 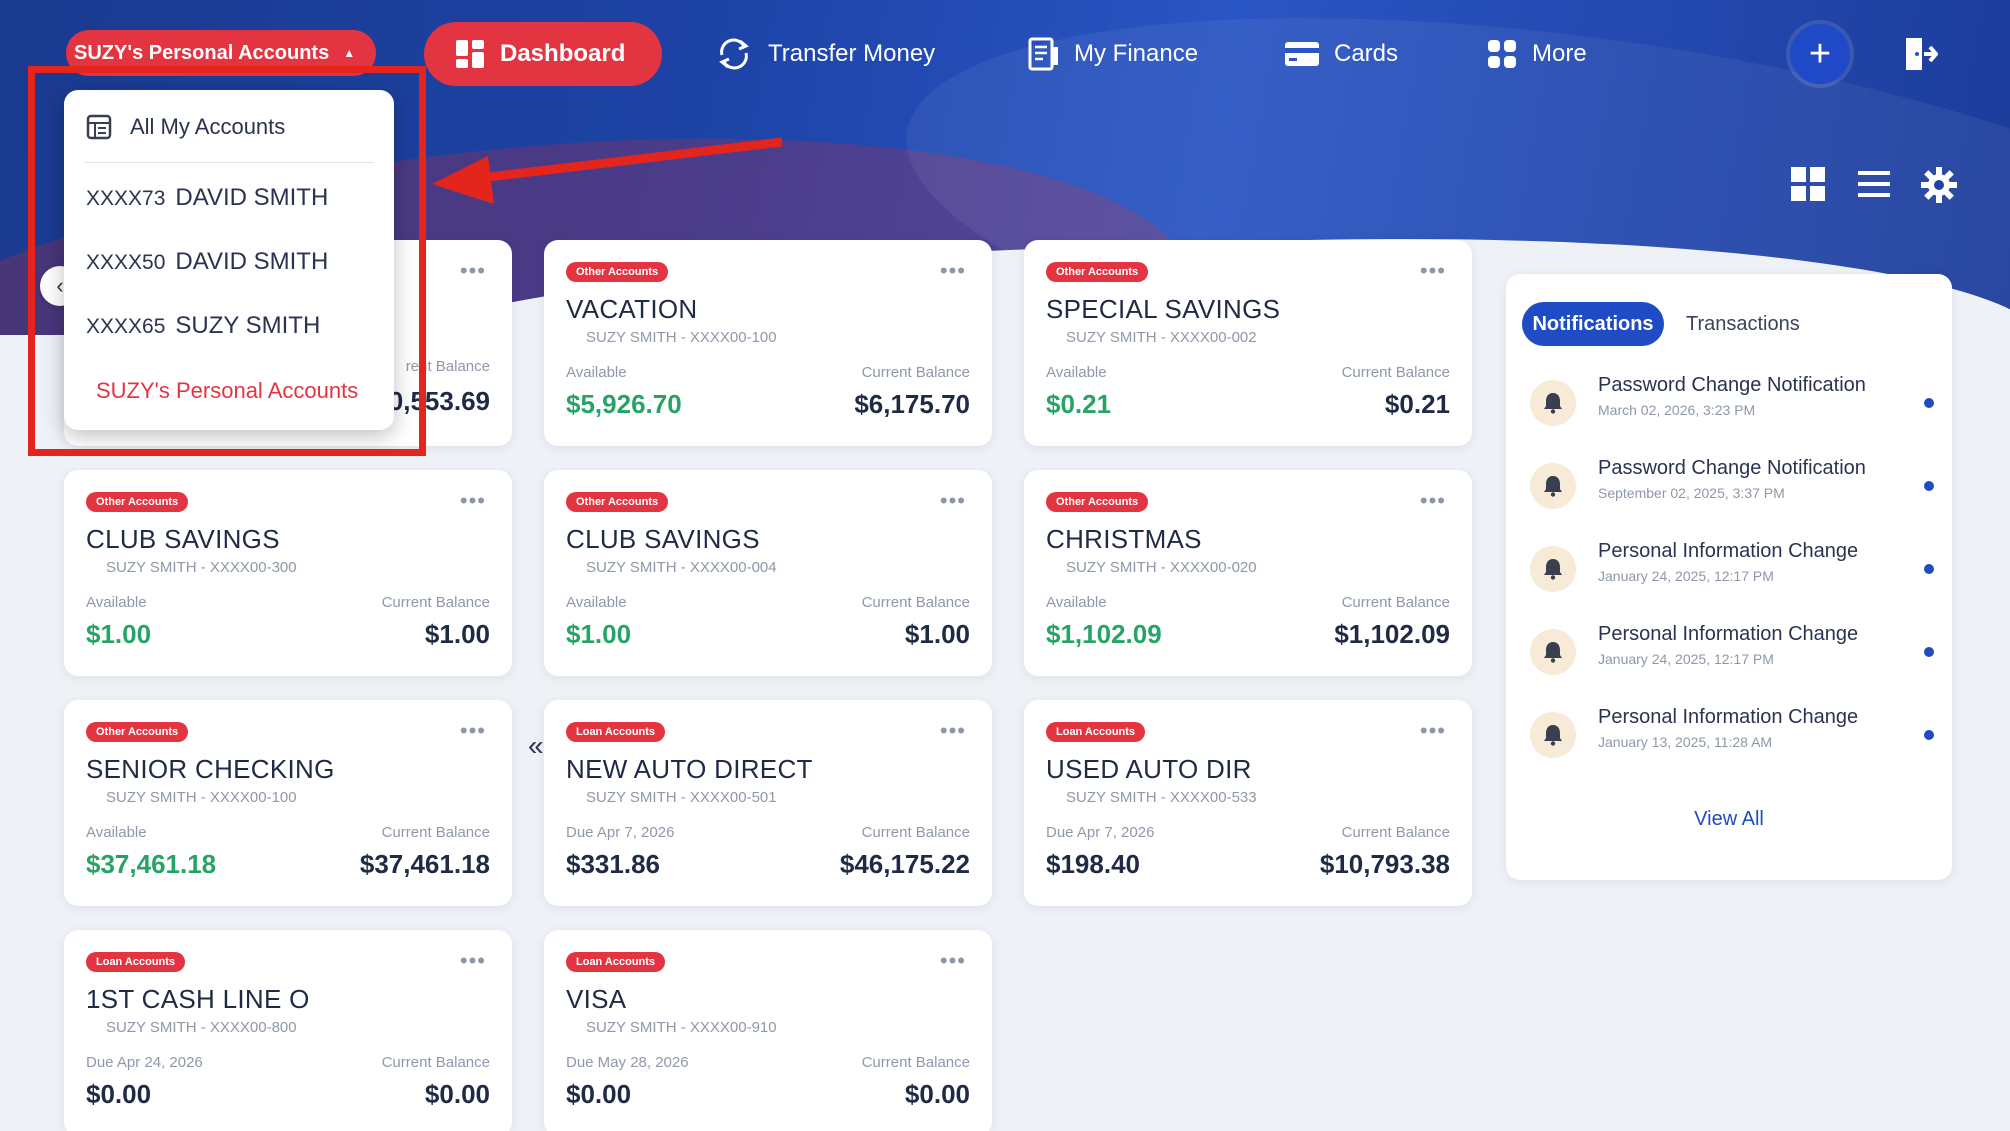 What do you see at coordinates (1341, 54) in the screenshot?
I see `nav-cards: Cards` at bounding box center [1341, 54].